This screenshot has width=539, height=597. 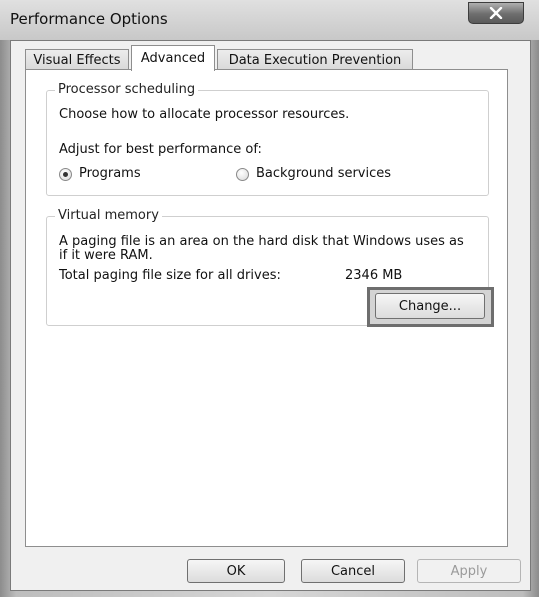 What do you see at coordinates (315, 59) in the screenshot?
I see `tab-data-execution-prevention: Data Execution Prevention` at bounding box center [315, 59].